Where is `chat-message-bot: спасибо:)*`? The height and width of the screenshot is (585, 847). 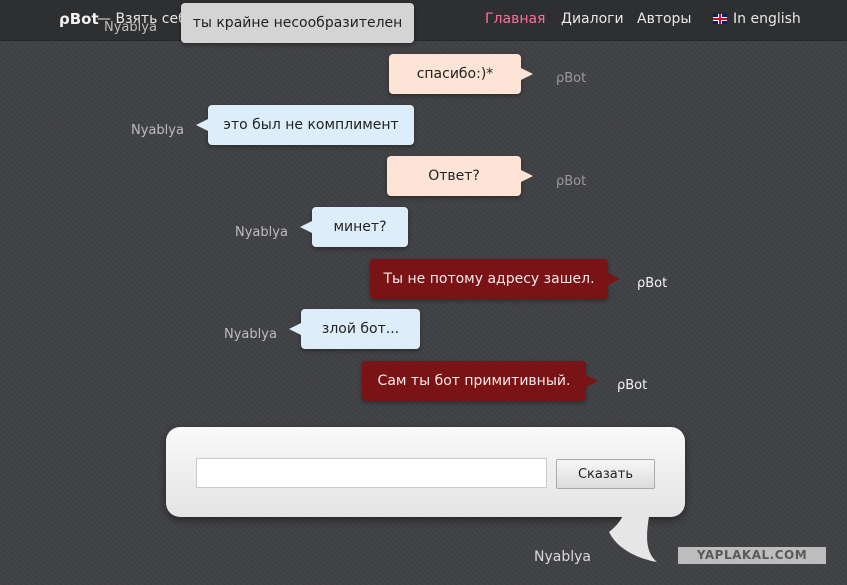 chat-message-bot: спасибо:)* is located at coordinates (461, 74).